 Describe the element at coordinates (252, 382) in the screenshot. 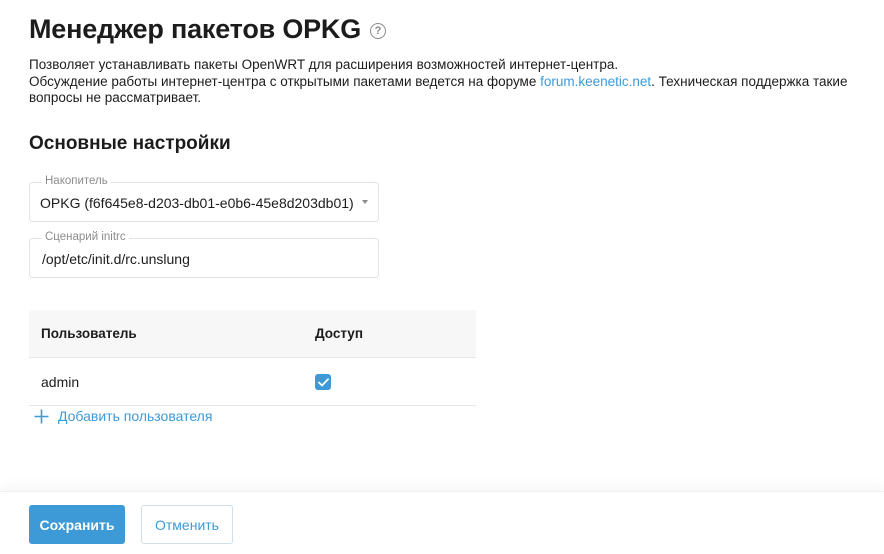

I see `table-row: admin` at that location.